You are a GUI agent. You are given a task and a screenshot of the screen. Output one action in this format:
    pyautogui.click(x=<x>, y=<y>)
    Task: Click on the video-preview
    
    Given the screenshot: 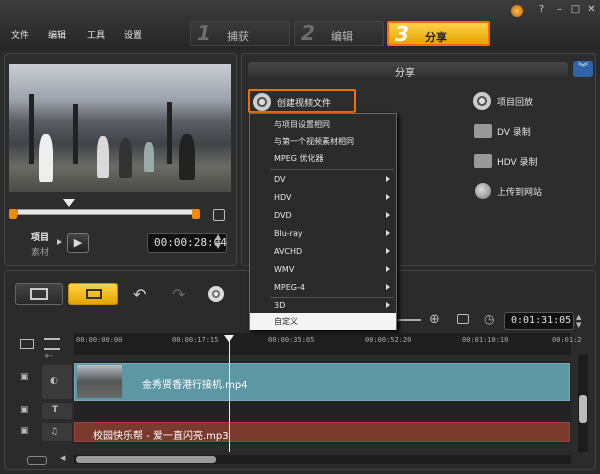 What is the action you would take?
    pyautogui.click(x=120, y=128)
    